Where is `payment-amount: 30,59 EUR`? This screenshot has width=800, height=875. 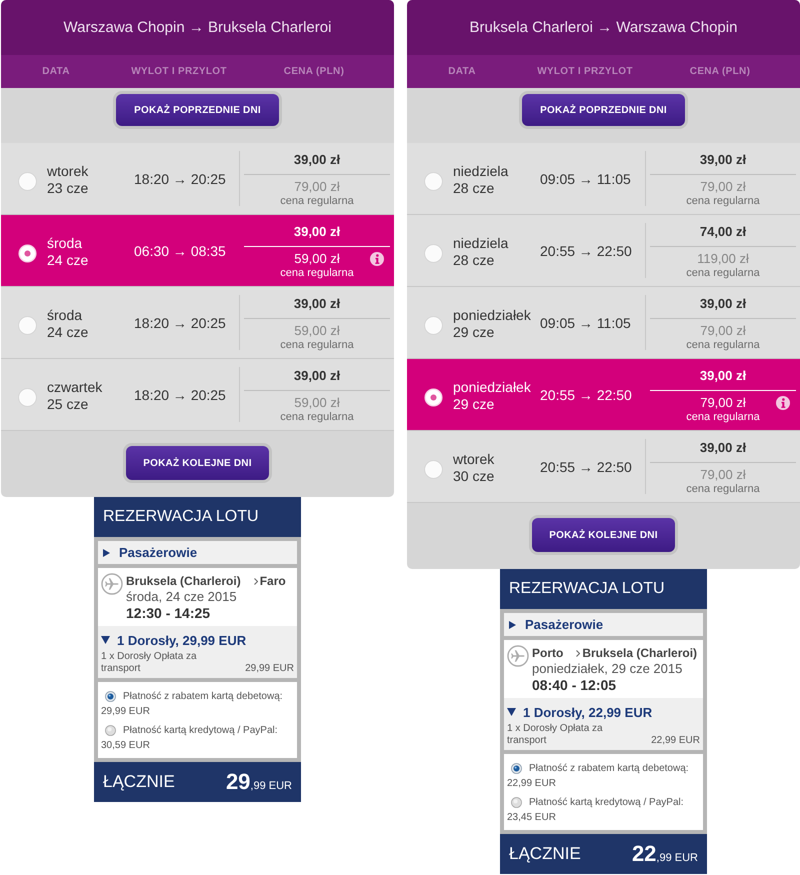
payment-amount: 30,59 EUR is located at coordinates (125, 746).